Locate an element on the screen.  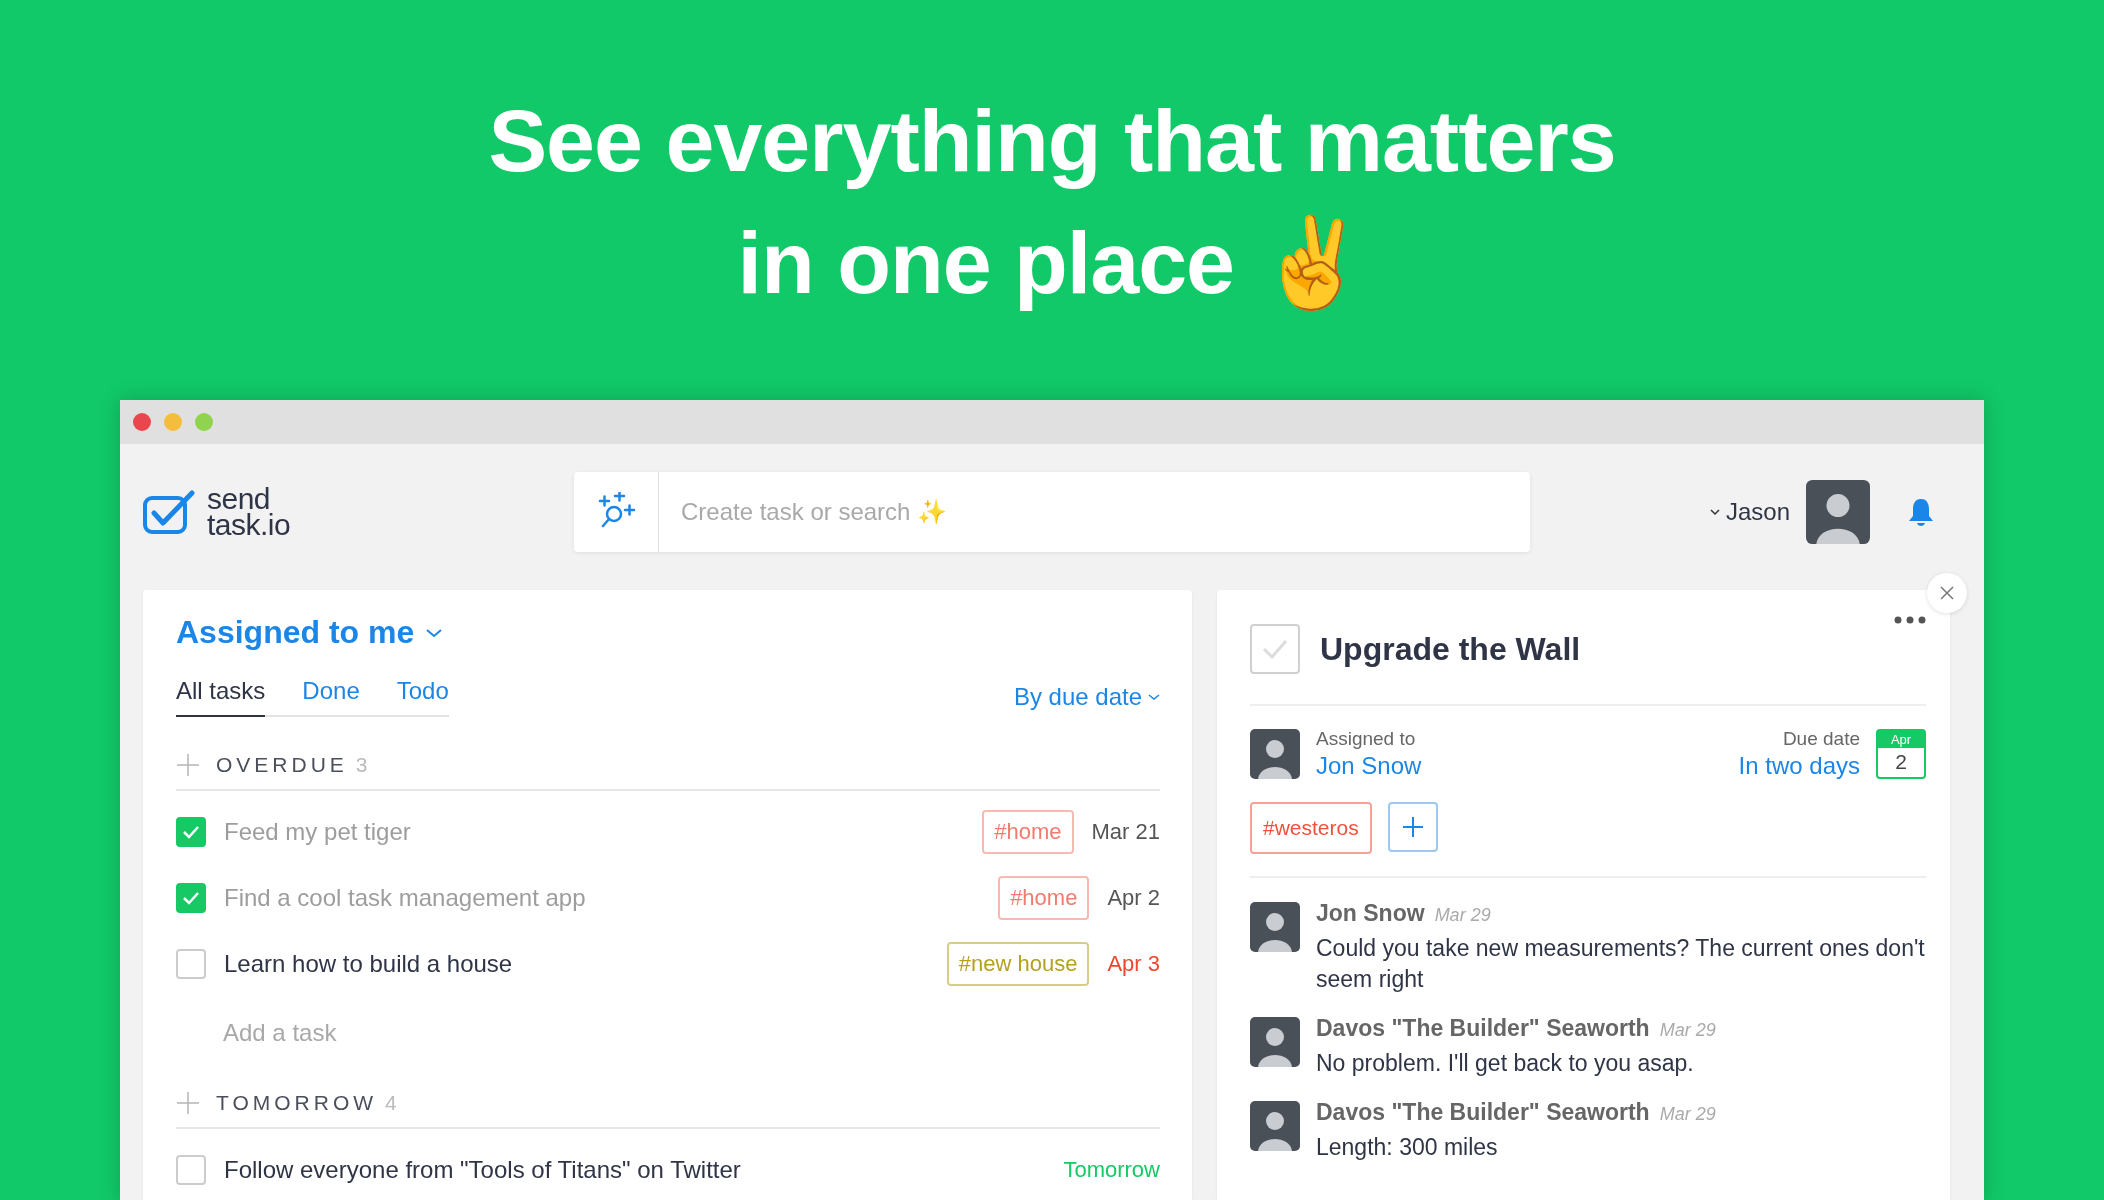
window-minimize-button is located at coordinates (173, 422).